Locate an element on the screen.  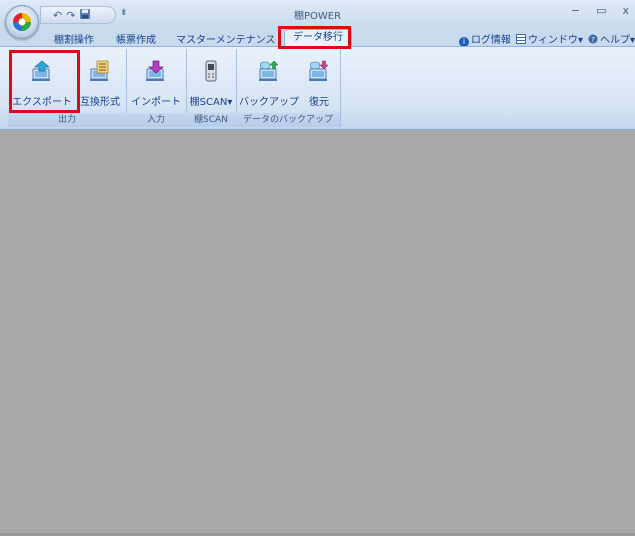
log-info-menu: i ログ情報 is located at coordinates (484, 39).